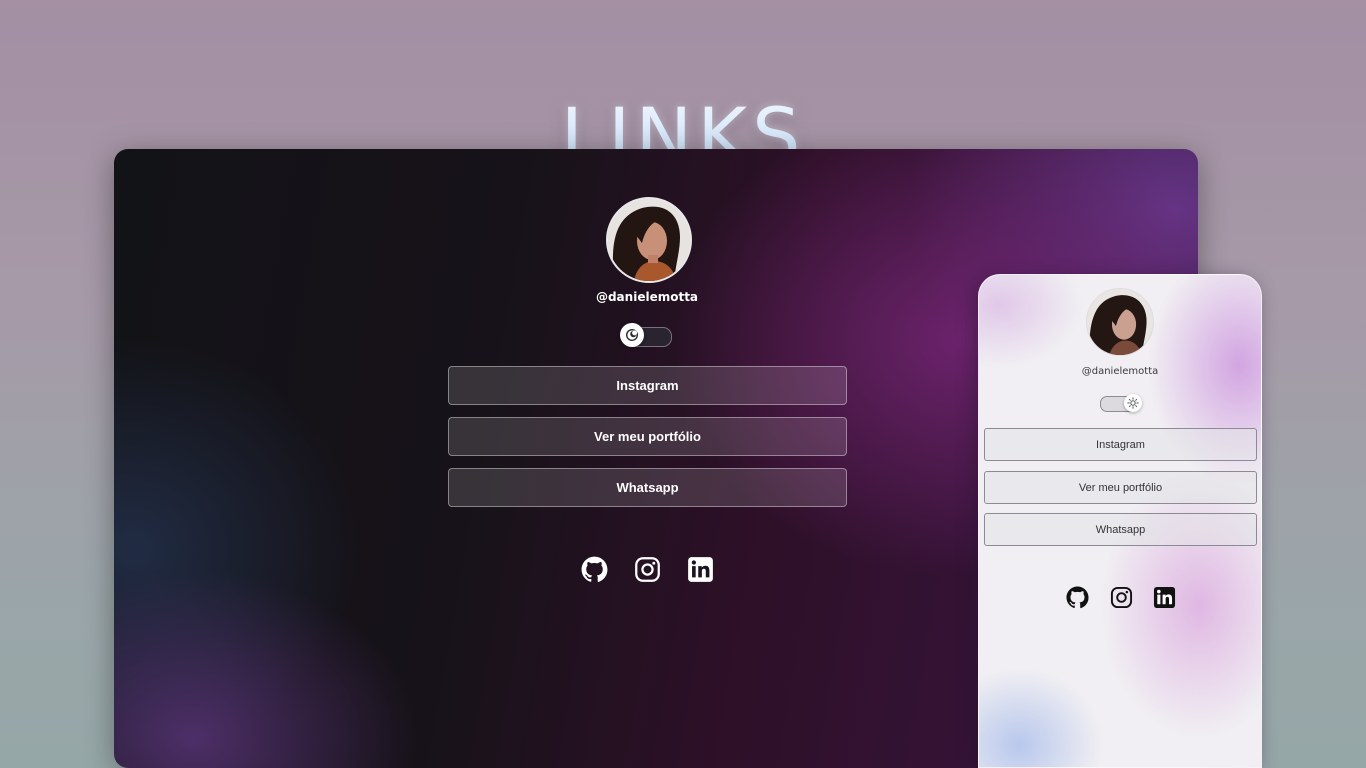 This screenshot has width=1366, height=768. I want to click on username: @danielemotta, so click(1120, 371).